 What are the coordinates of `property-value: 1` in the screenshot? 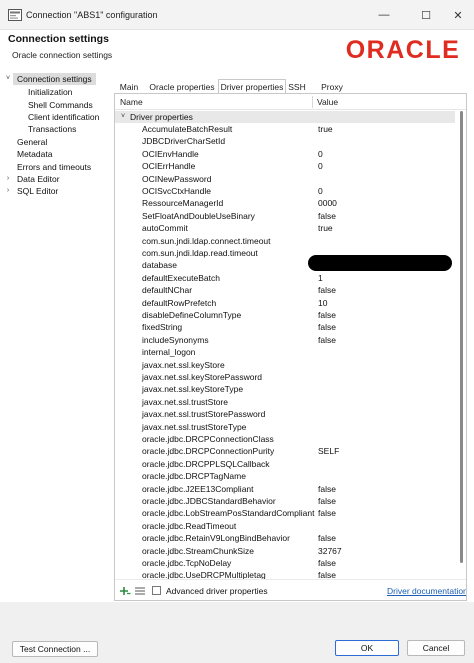 It's located at (320, 278).